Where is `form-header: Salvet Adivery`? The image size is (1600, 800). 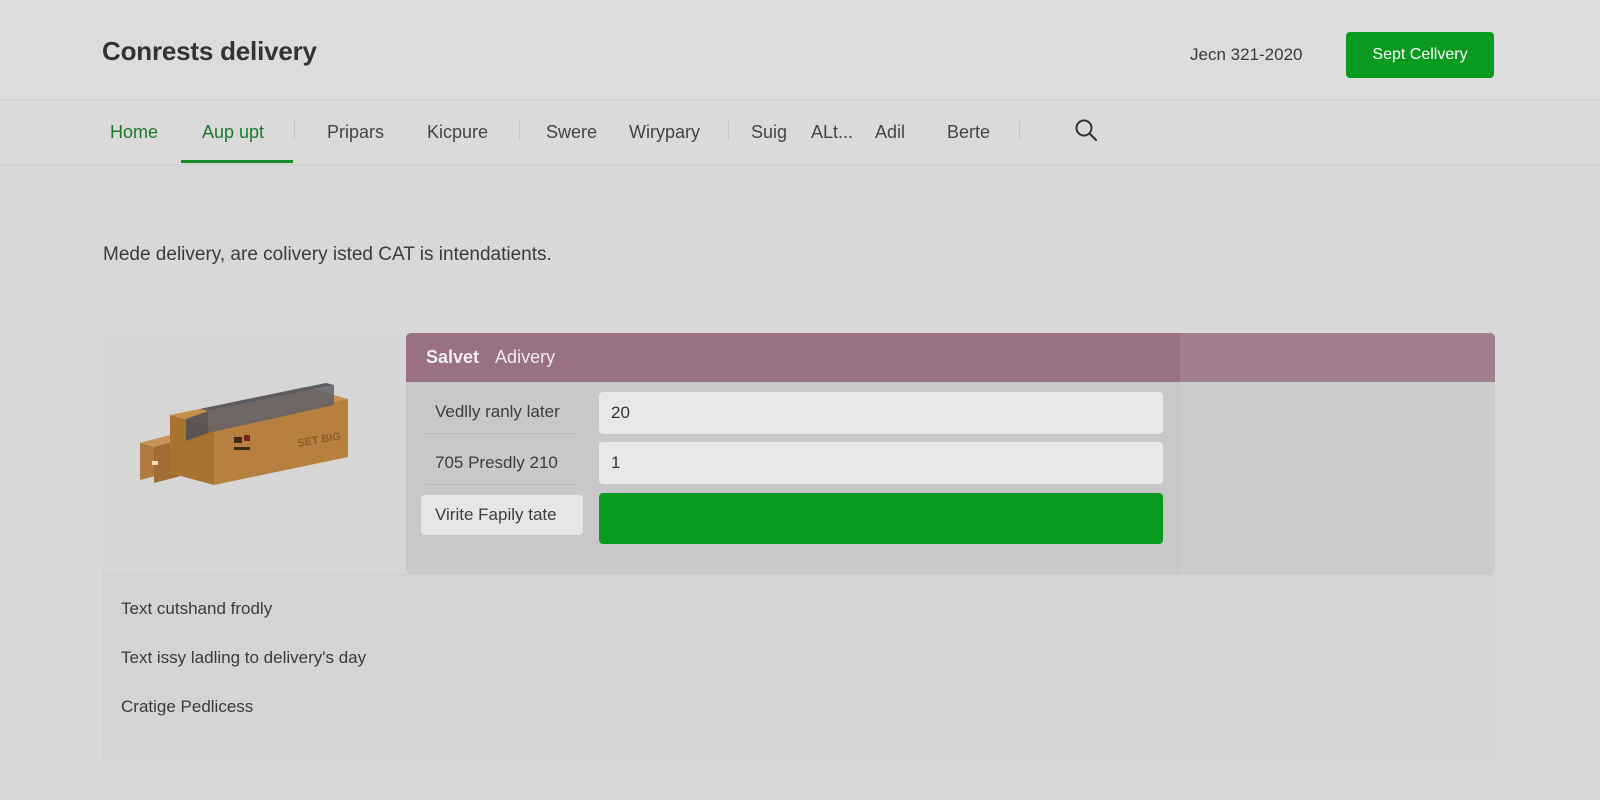 form-header: Salvet Adivery is located at coordinates (950, 357).